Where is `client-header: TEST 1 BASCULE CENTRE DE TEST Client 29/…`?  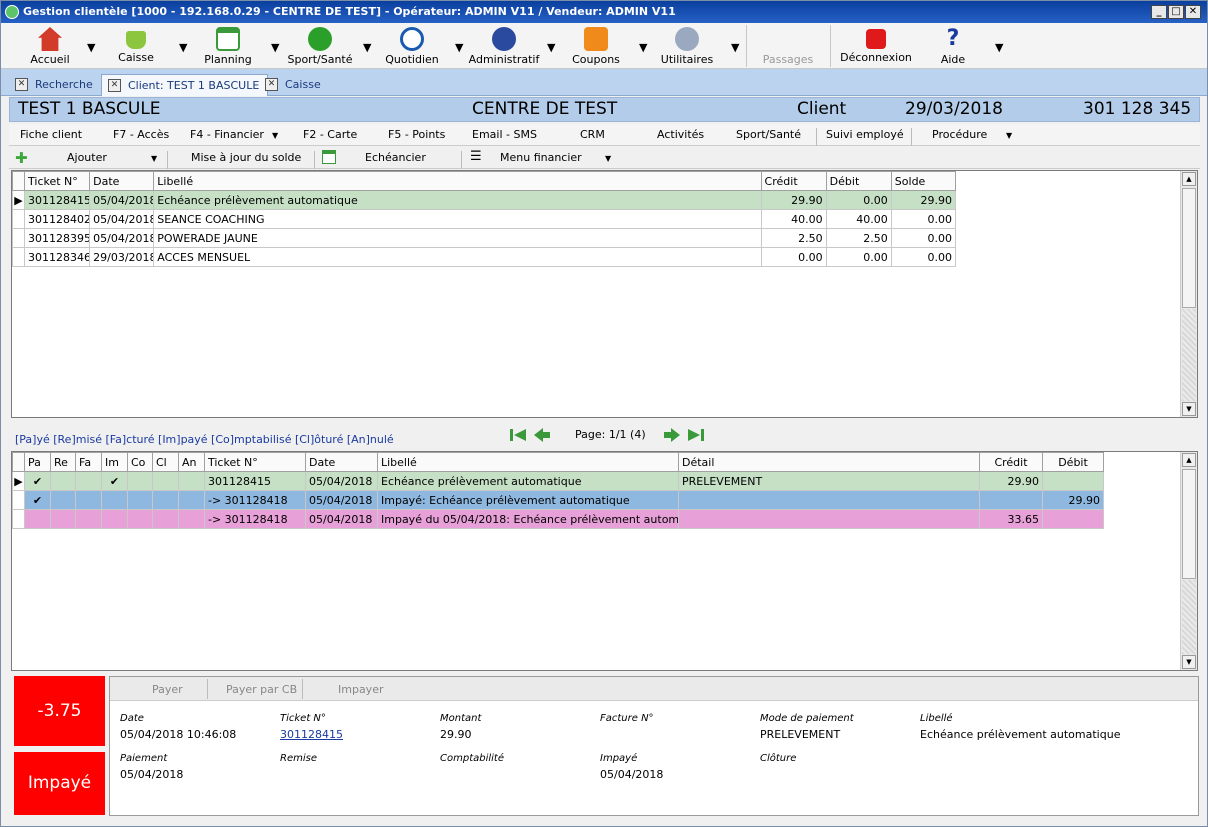
client-header: TEST 1 BASCULE CENTRE DE TEST Client 29/… is located at coordinates (604, 109).